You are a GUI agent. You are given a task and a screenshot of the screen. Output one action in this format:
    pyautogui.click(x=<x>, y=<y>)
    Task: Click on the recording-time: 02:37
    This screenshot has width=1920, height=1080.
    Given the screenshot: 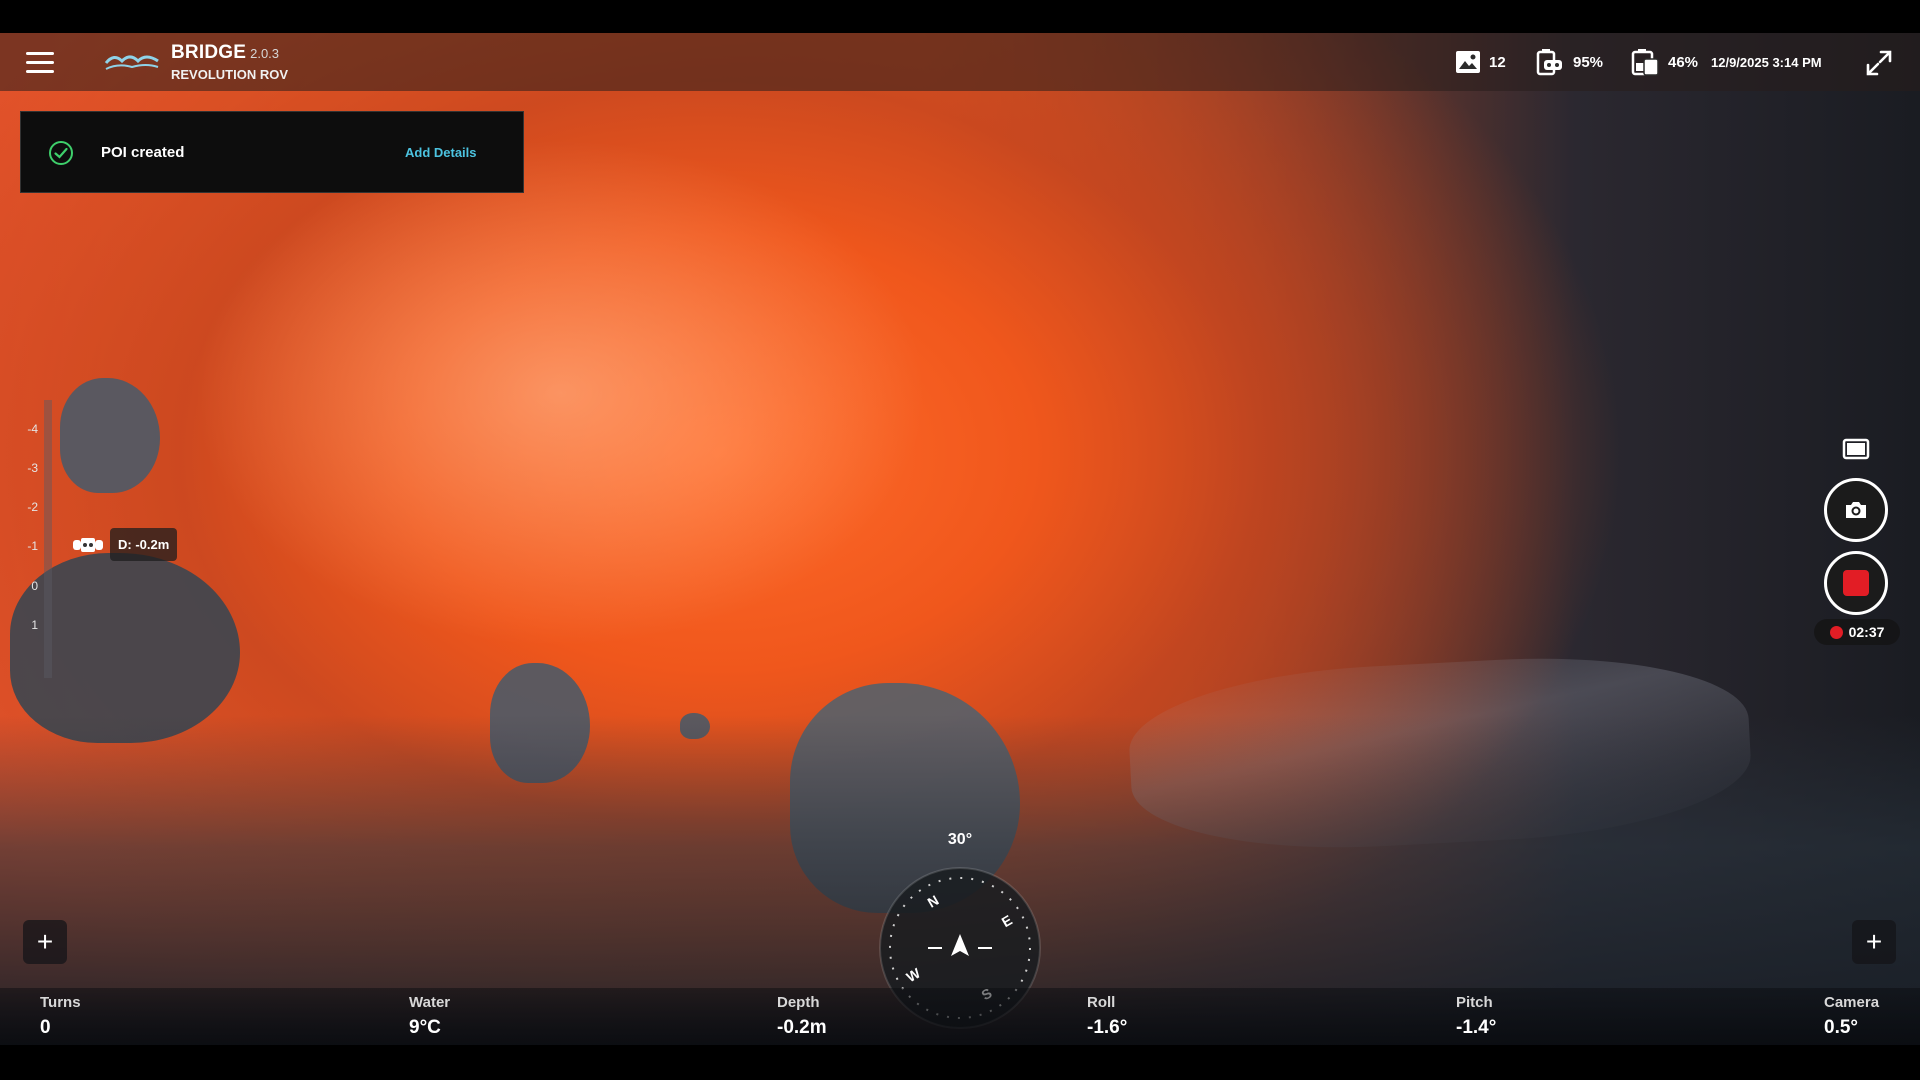 What is the action you would take?
    pyautogui.click(x=1866, y=632)
    